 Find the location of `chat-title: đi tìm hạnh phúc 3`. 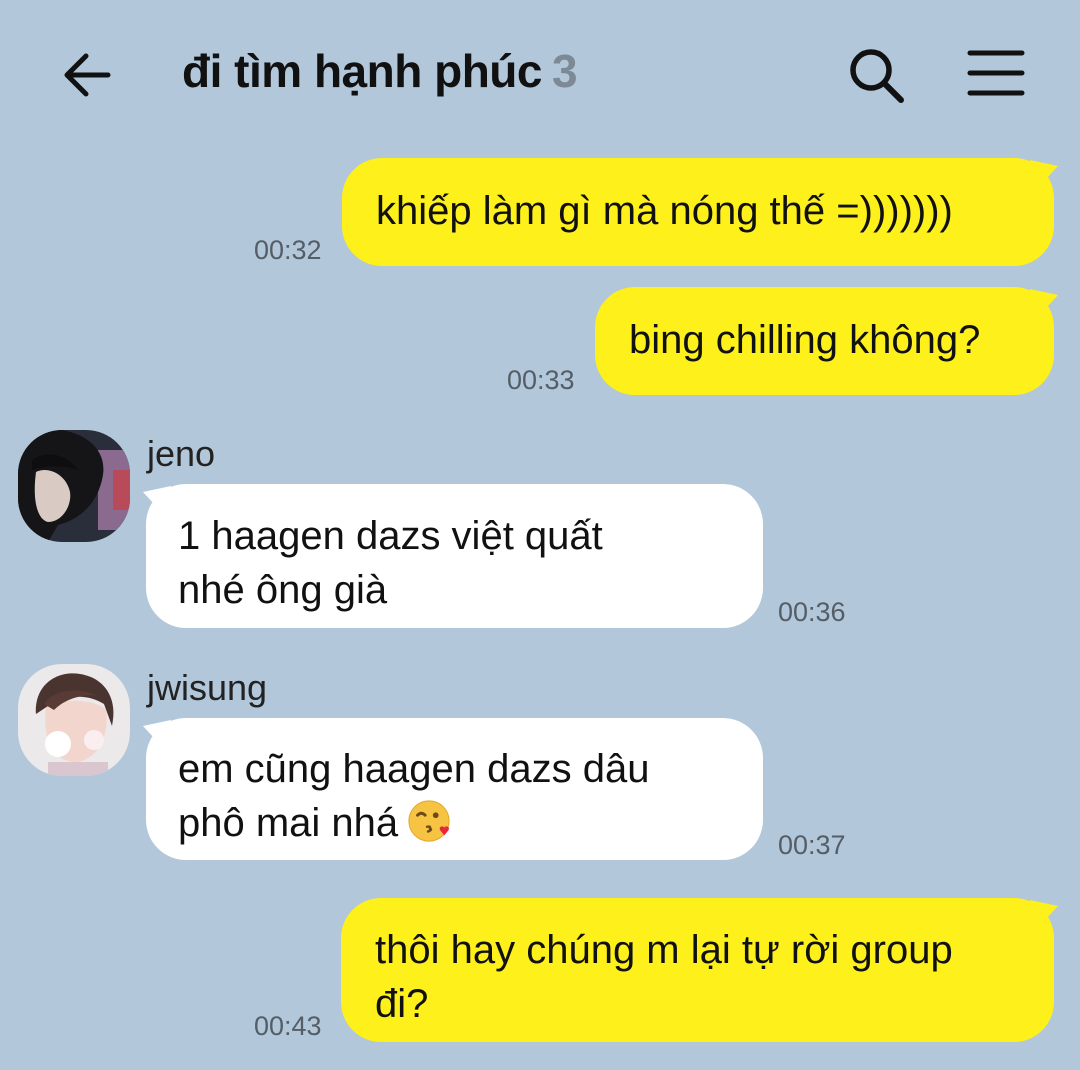

chat-title: đi tìm hạnh phúc 3 is located at coordinates (380, 71).